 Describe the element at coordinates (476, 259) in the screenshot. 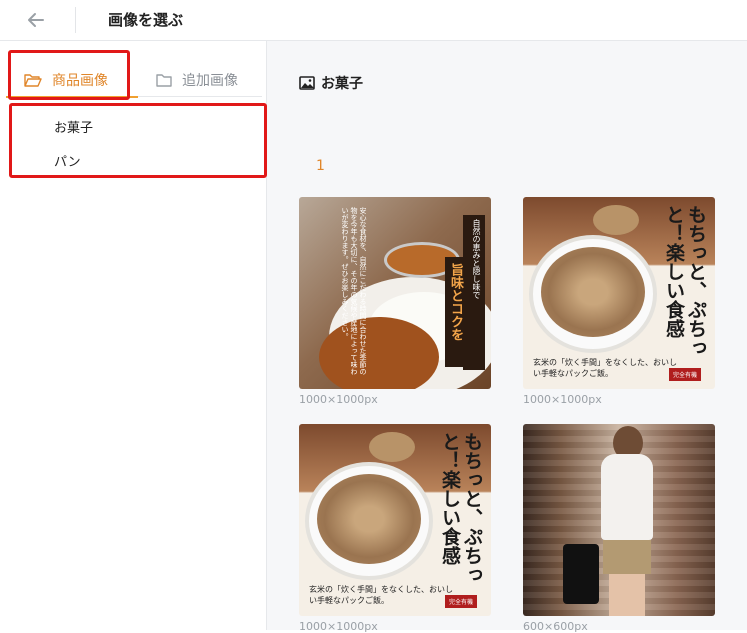

I see `thumb-heading: 自然の恵みと隠し味で` at that location.